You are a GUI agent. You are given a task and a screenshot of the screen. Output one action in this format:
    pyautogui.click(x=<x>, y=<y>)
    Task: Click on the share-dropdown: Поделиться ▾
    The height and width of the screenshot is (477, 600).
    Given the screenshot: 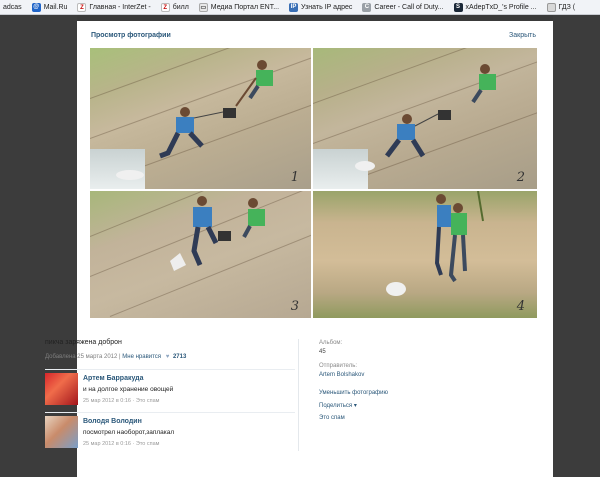 What is the action you would take?
    pyautogui.click(x=374, y=405)
    